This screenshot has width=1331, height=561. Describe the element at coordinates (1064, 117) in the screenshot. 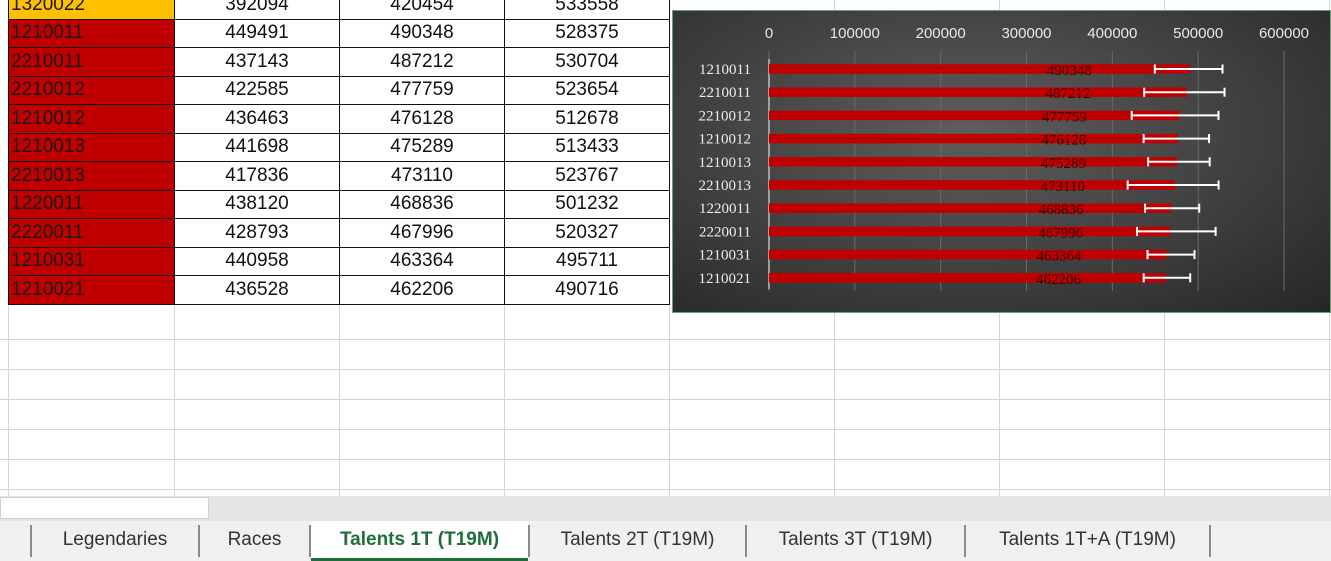

I see `data-label: 477759` at that location.